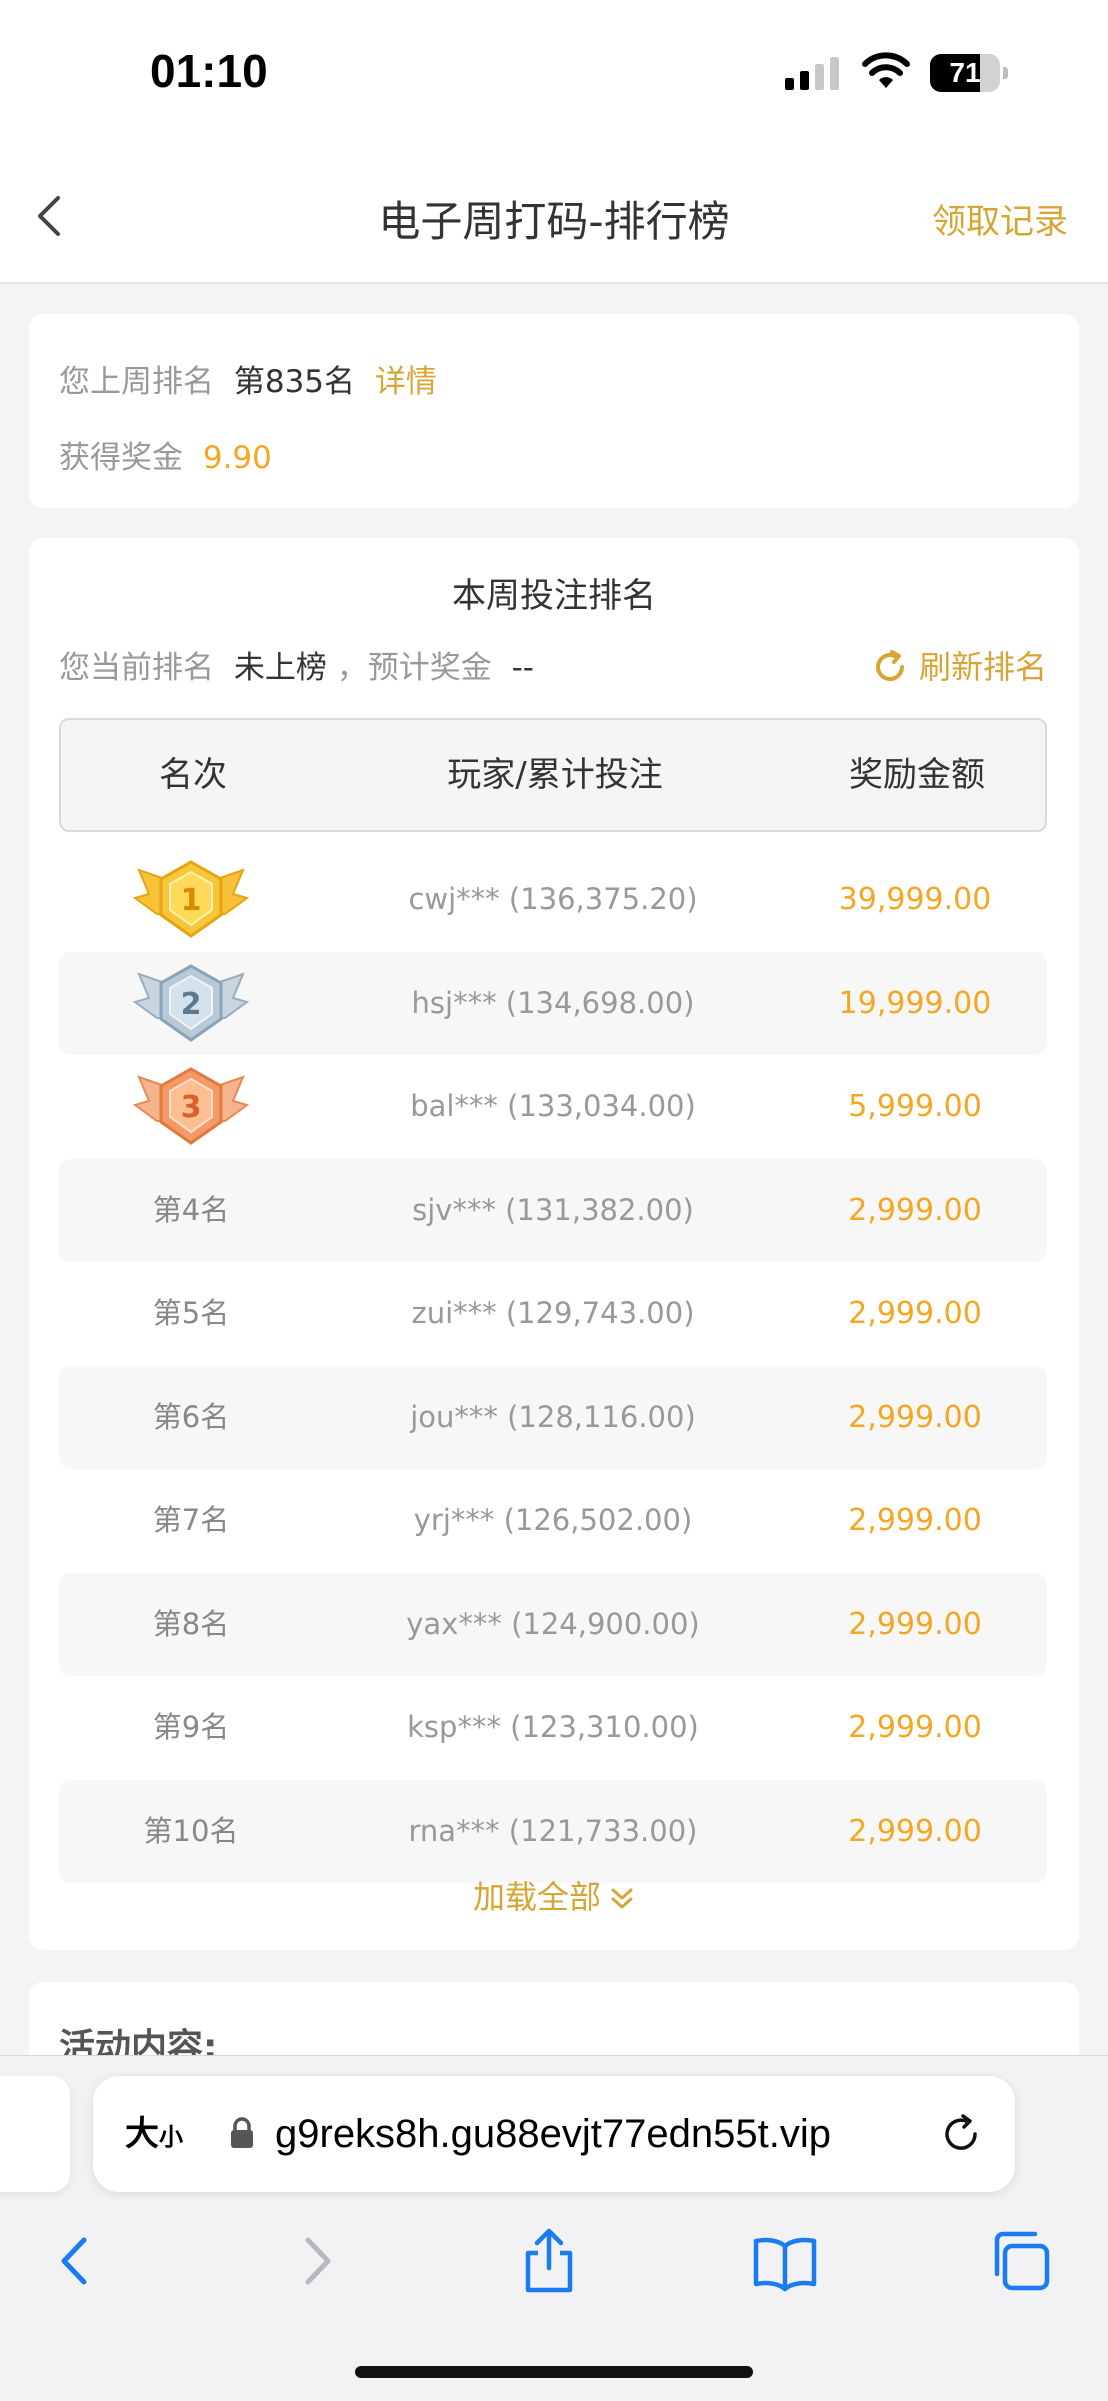  I want to click on table-row: 第10名 rna*** (121,733.00) 2,999.00, so click(553, 1831).